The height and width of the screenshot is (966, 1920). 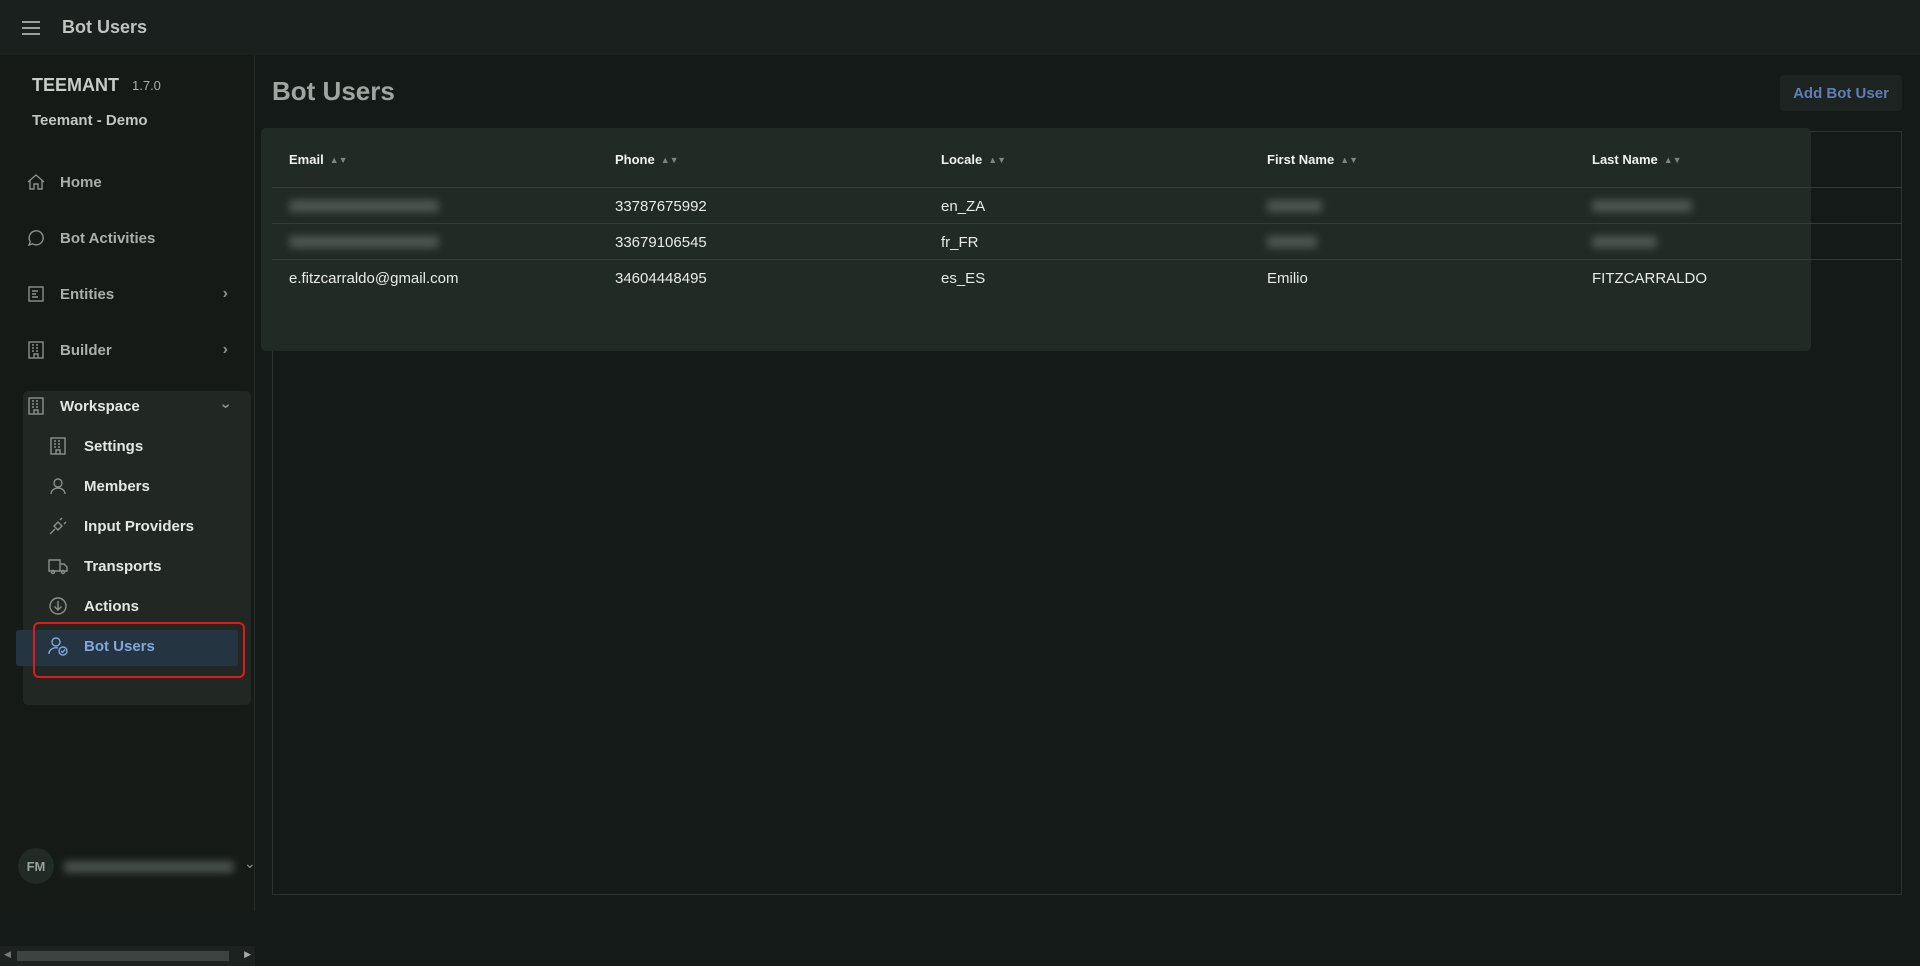 I want to click on sidebar-item-settings: Settings, so click(x=95, y=446).